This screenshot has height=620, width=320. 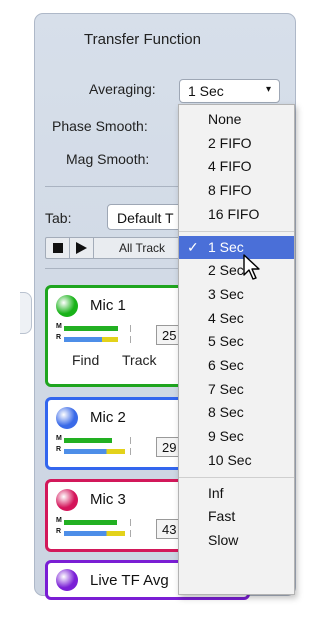 What do you see at coordinates (236, 166) in the screenshot?
I see `dropdown-option-4-fifo: 4 FIFO` at bounding box center [236, 166].